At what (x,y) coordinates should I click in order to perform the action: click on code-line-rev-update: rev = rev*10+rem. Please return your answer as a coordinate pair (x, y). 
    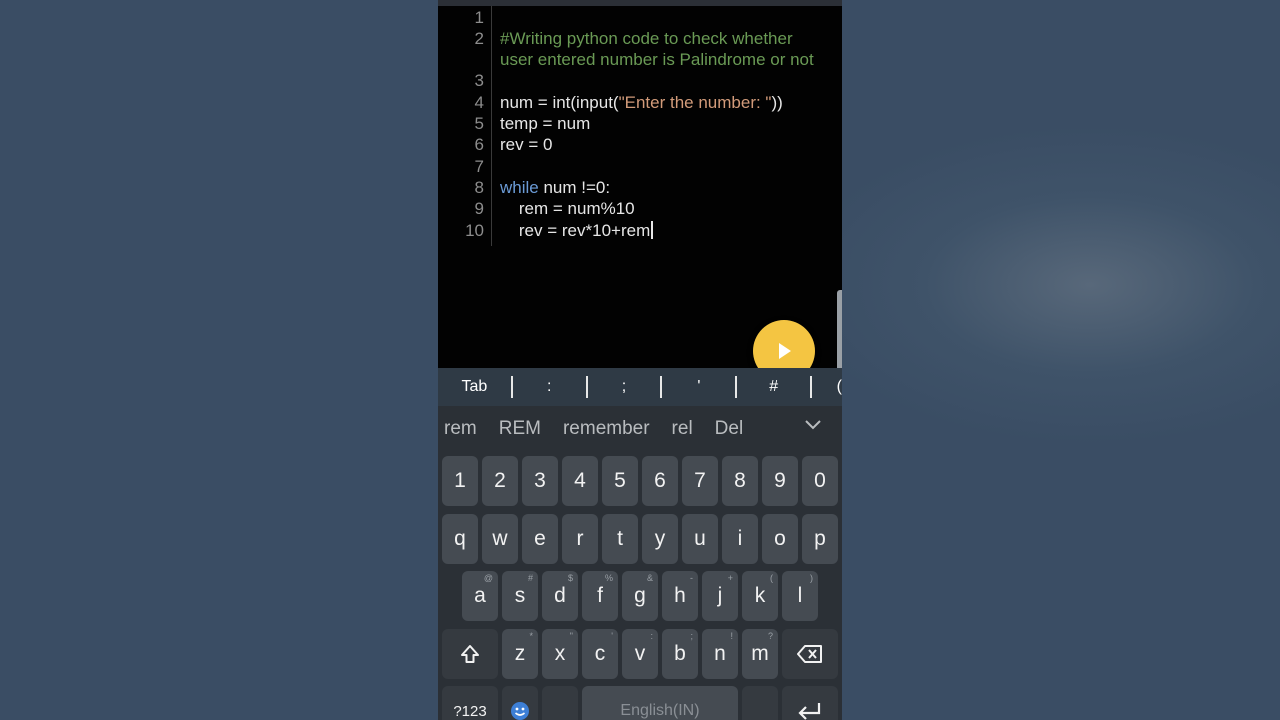
    Looking at the image, I should click on (577, 230).